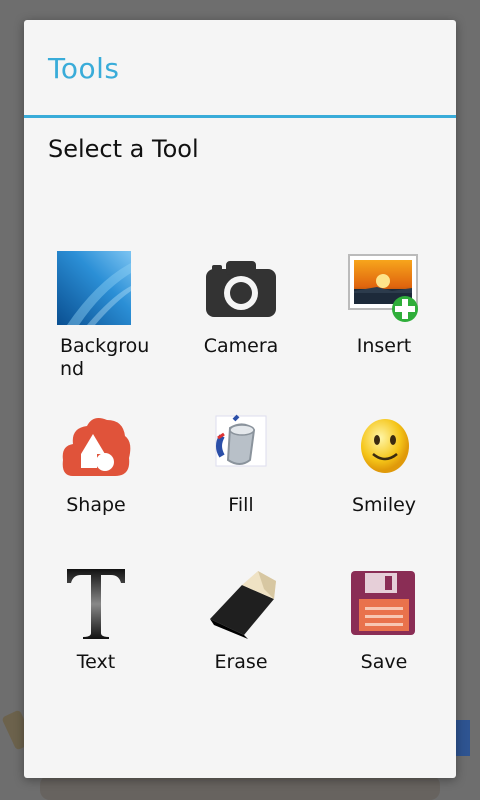 The height and width of the screenshot is (800, 480). What do you see at coordinates (241, 346) in the screenshot?
I see `tool-label: Camera` at bounding box center [241, 346].